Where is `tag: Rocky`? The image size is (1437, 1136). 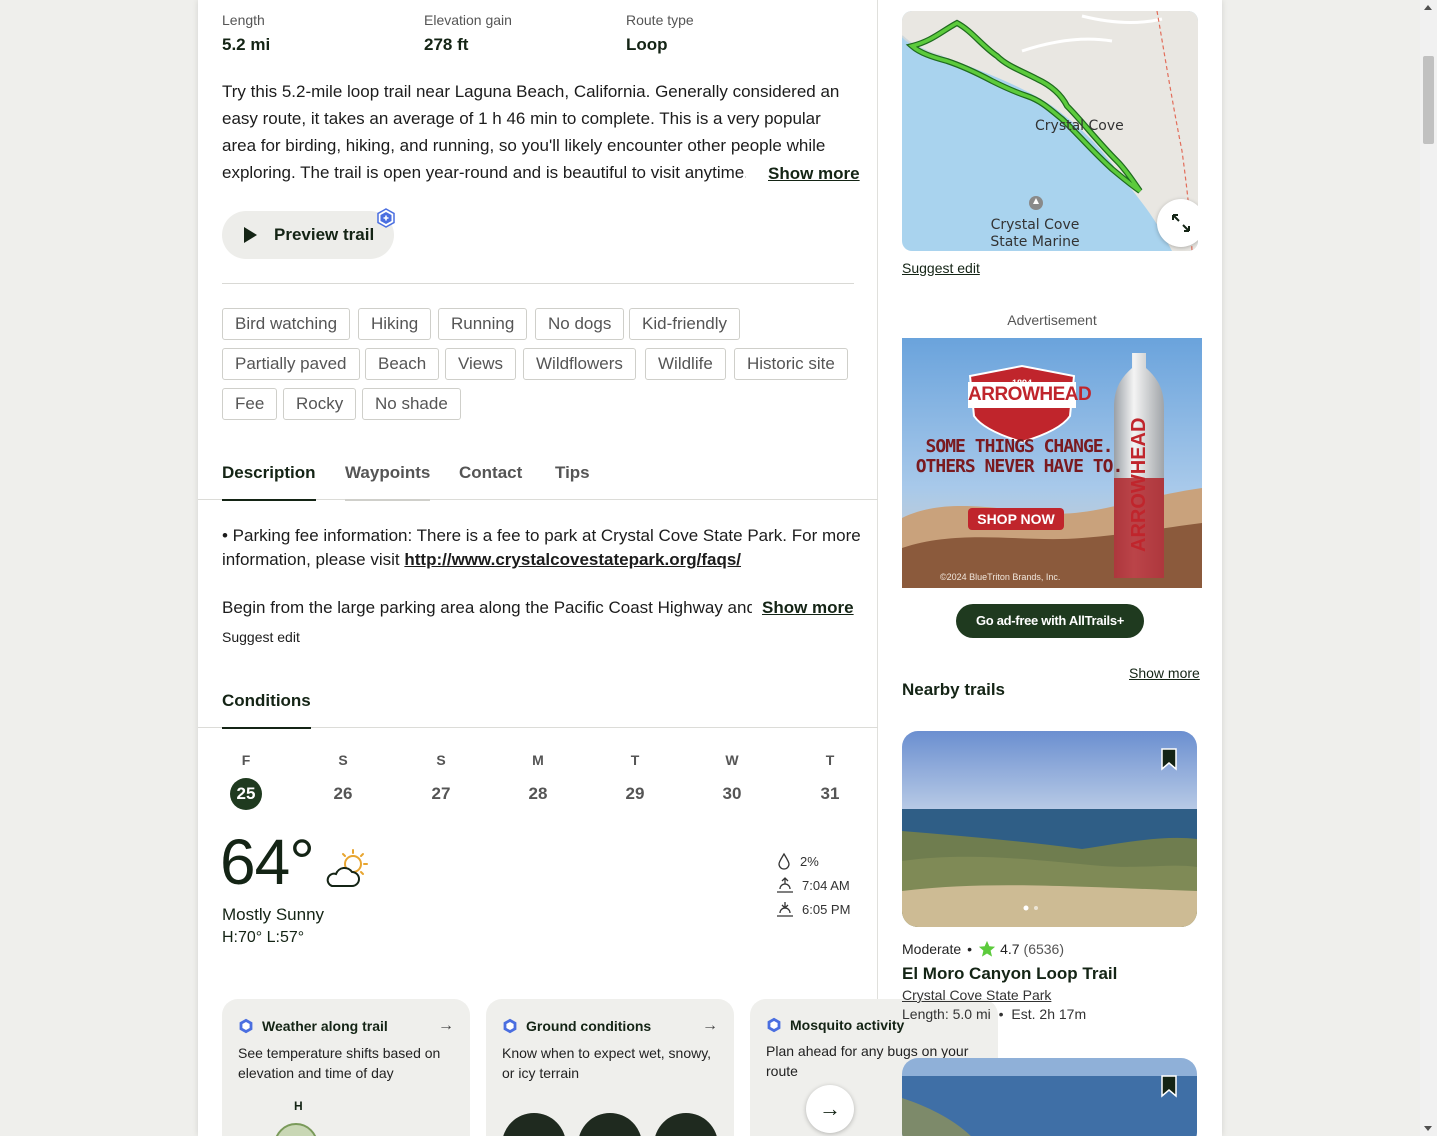 tag: Rocky is located at coordinates (320, 404).